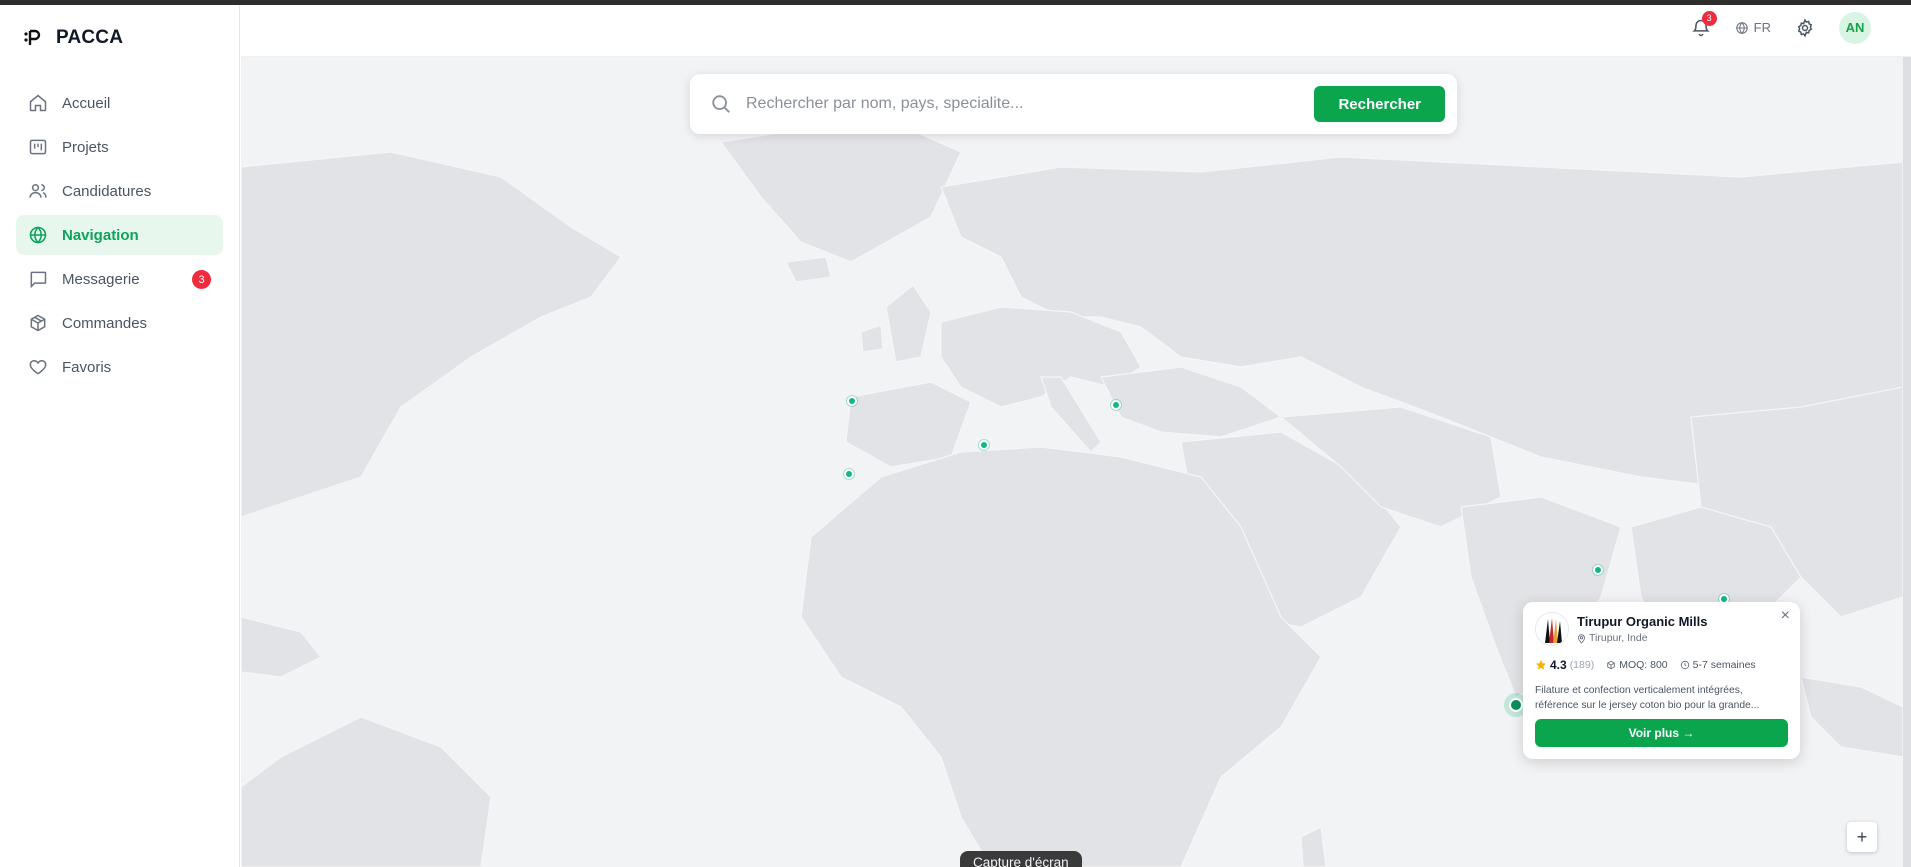 The height and width of the screenshot is (867, 1911). Describe the element at coordinates (86, 103) in the screenshot. I see `sidebar-item-label: Accueil` at that location.